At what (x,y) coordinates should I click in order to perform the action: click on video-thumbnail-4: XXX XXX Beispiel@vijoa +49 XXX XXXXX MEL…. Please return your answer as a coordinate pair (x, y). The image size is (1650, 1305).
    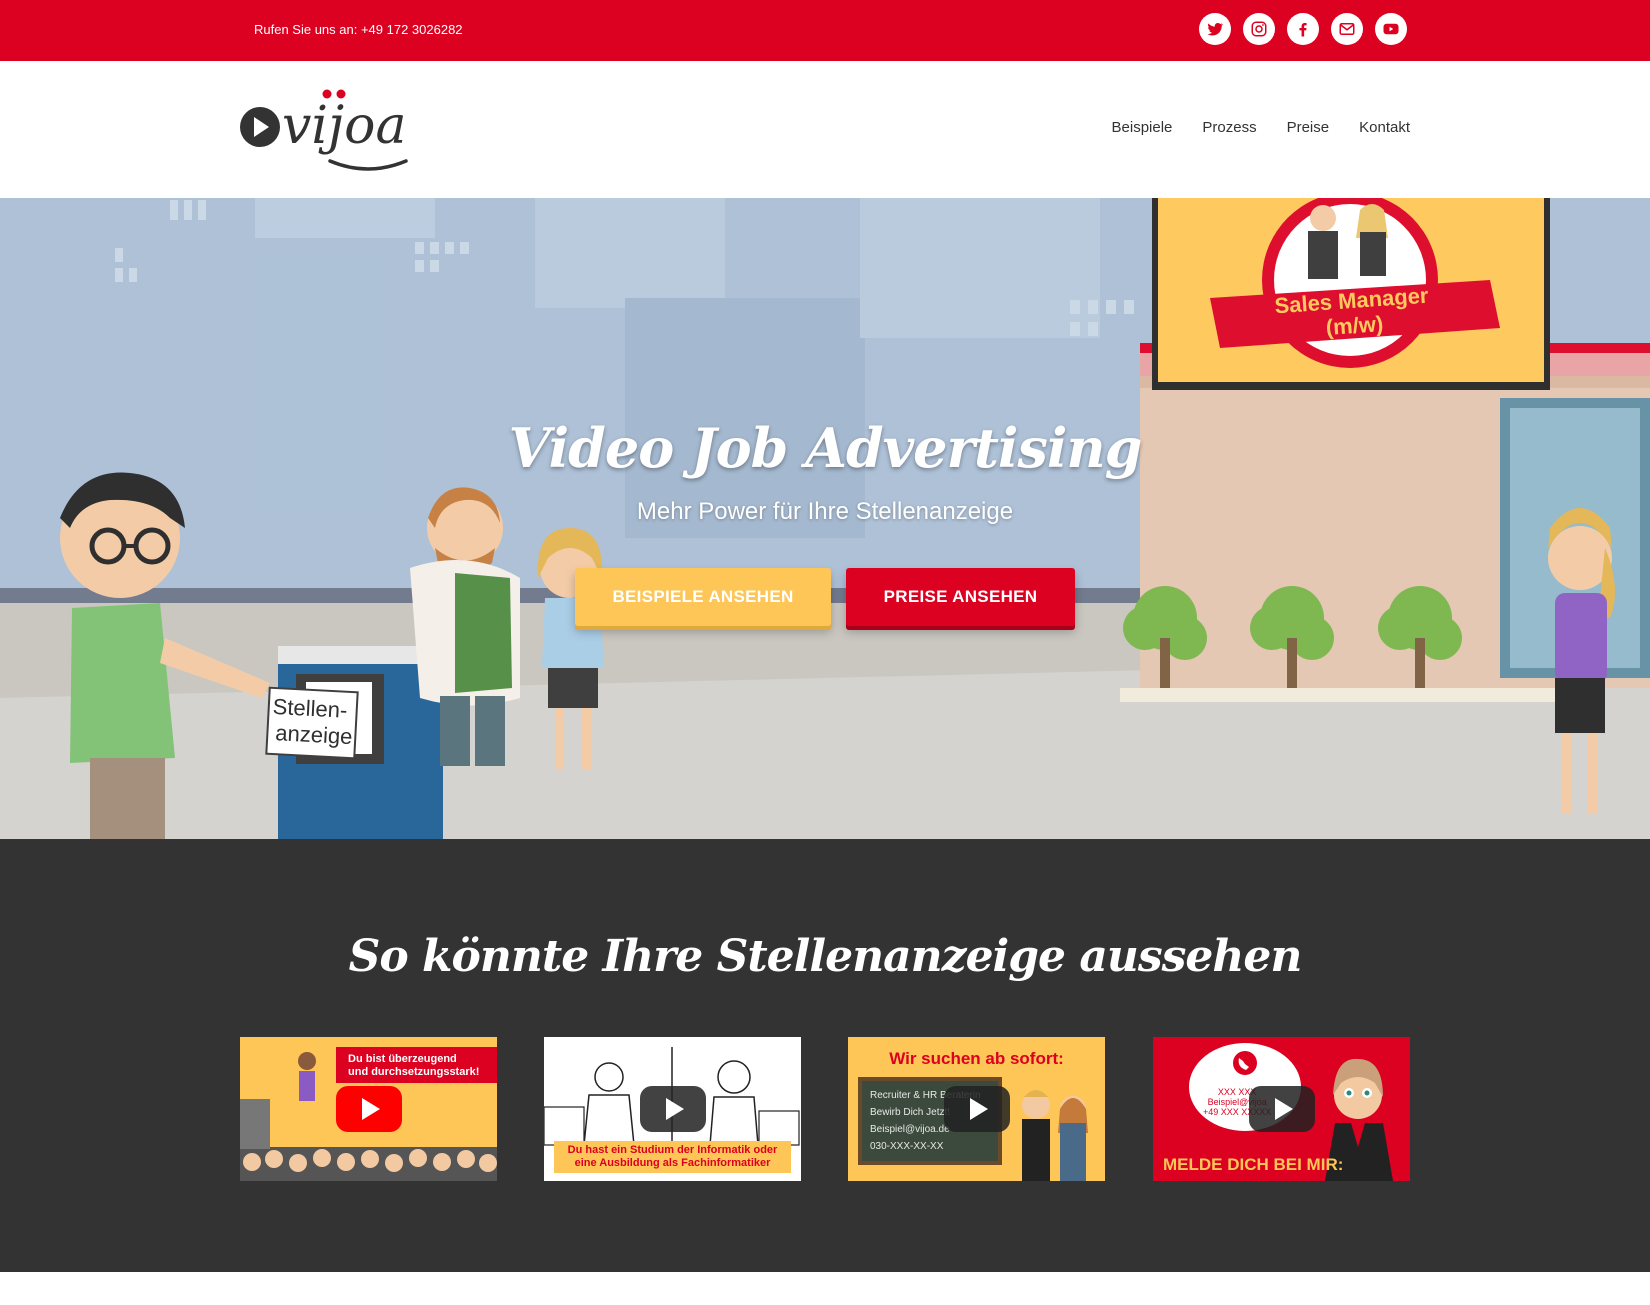
    Looking at the image, I should click on (1281, 1109).